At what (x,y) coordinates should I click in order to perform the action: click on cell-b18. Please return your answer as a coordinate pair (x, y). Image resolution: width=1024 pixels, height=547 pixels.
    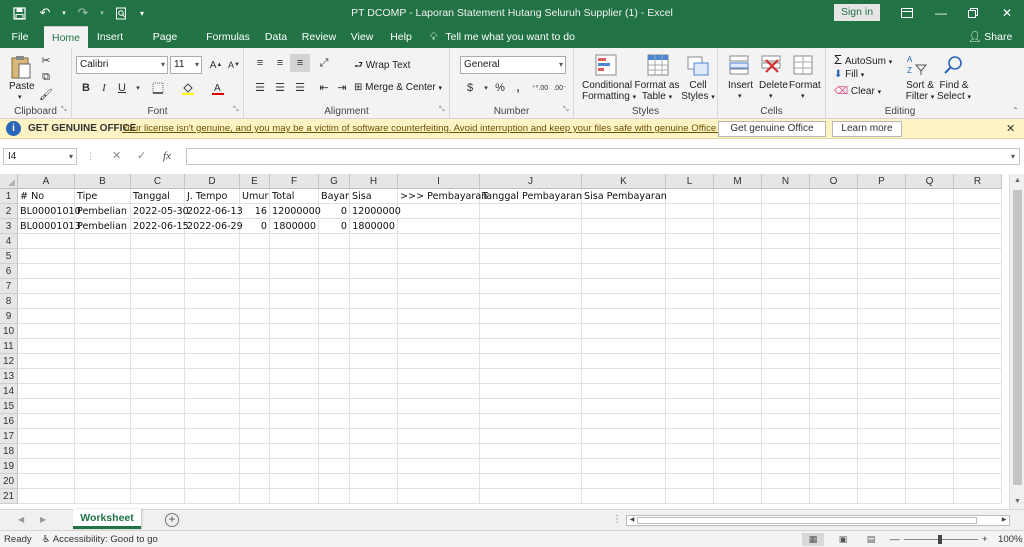
    Looking at the image, I should click on (103, 451).